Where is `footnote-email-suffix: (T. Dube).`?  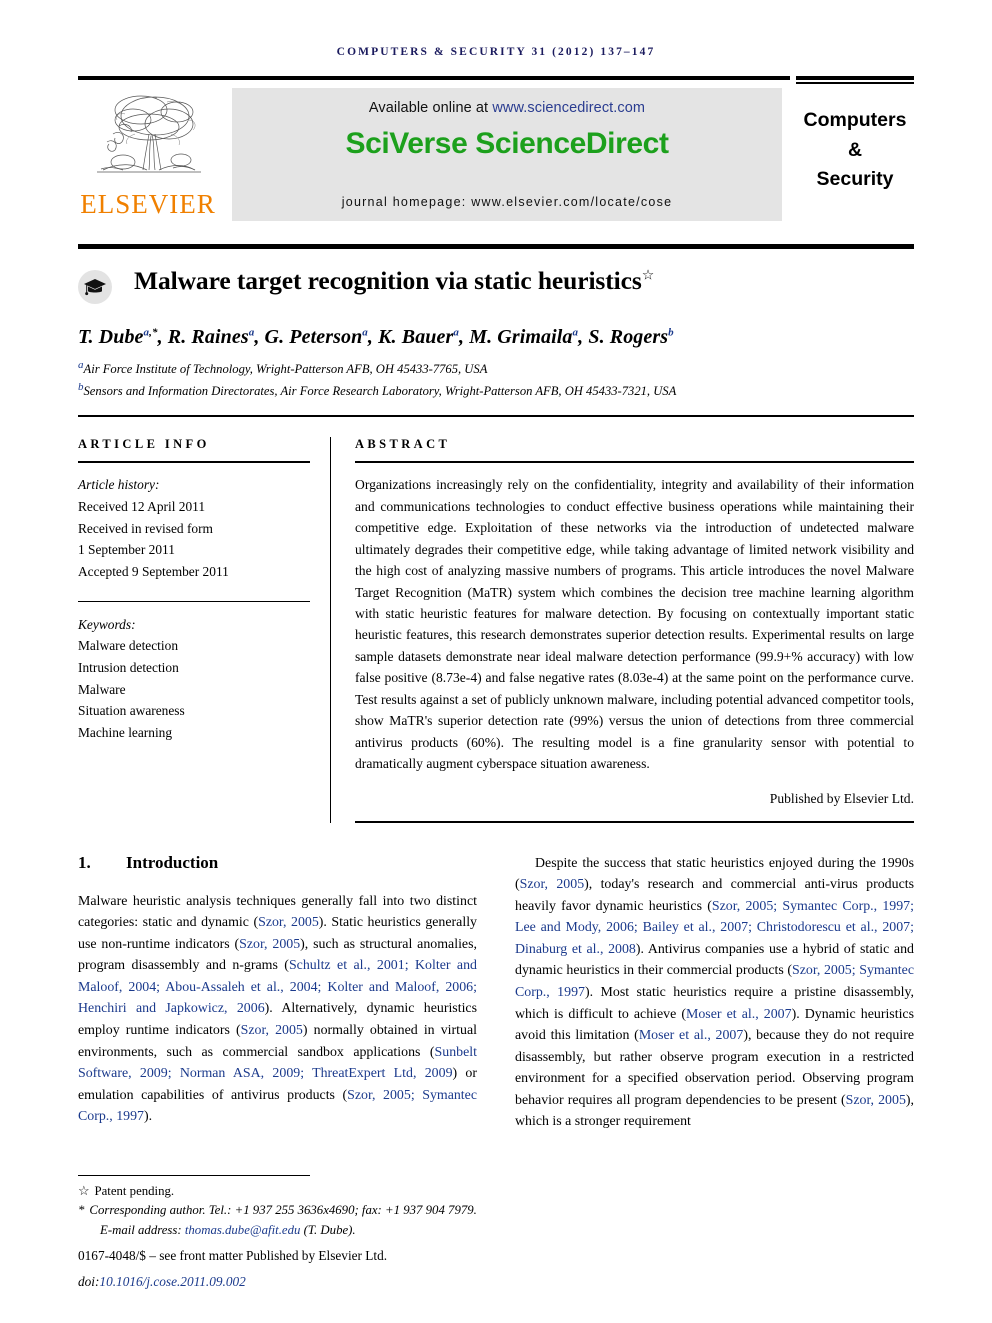 footnote-email-suffix: (T. Dube). is located at coordinates (328, 1229).